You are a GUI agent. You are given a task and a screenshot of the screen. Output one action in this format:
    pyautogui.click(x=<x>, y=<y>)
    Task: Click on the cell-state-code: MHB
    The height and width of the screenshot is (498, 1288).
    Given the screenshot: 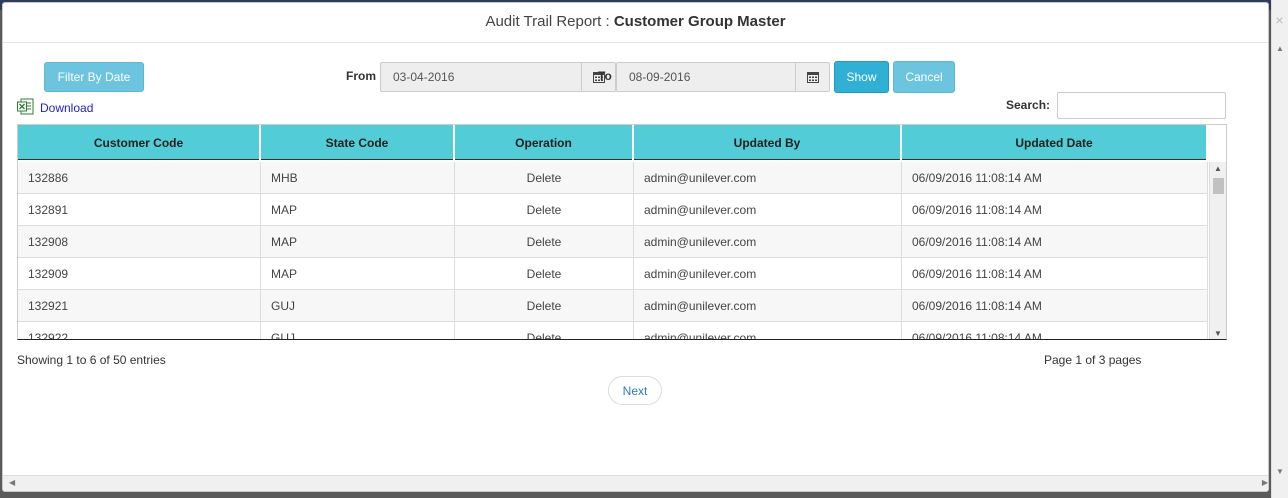 What is the action you would take?
    pyautogui.click(x=358, y=178)
    